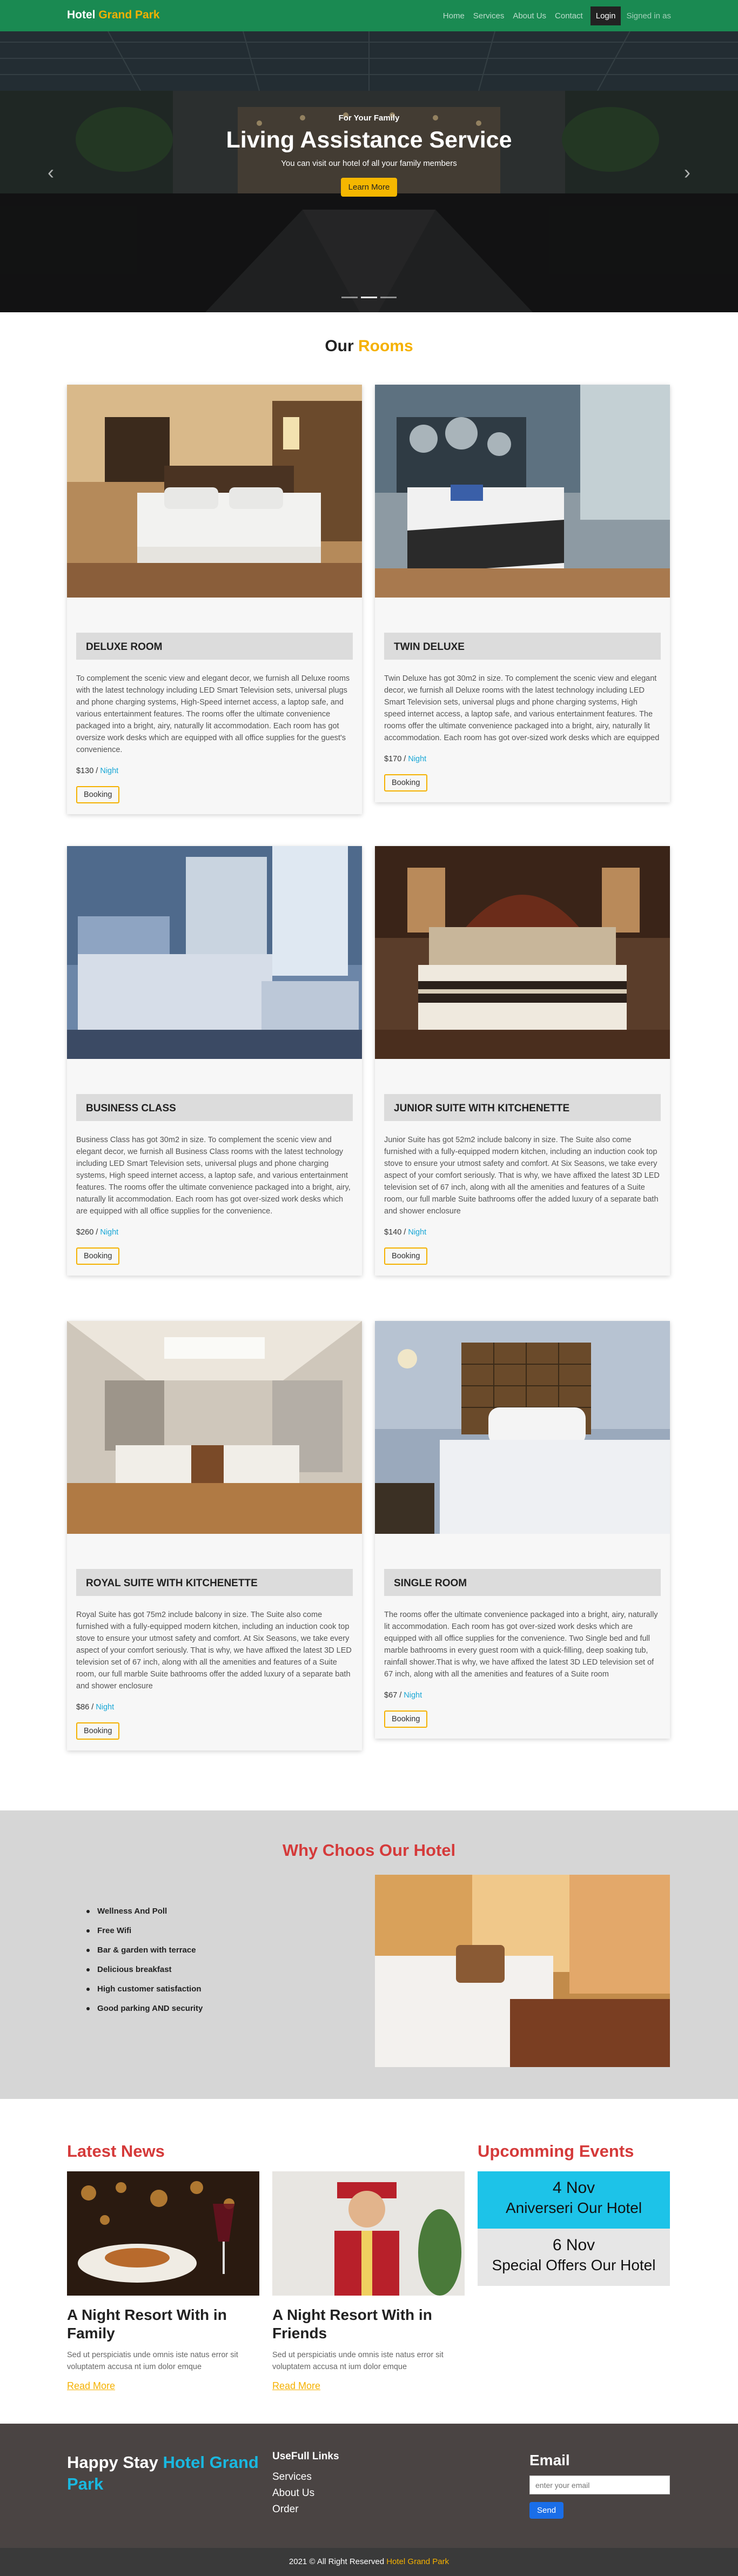  Describe the element at coordinates (385, 346) in the screenshot. I see `rooms-title-part2: Rooms` at that location.